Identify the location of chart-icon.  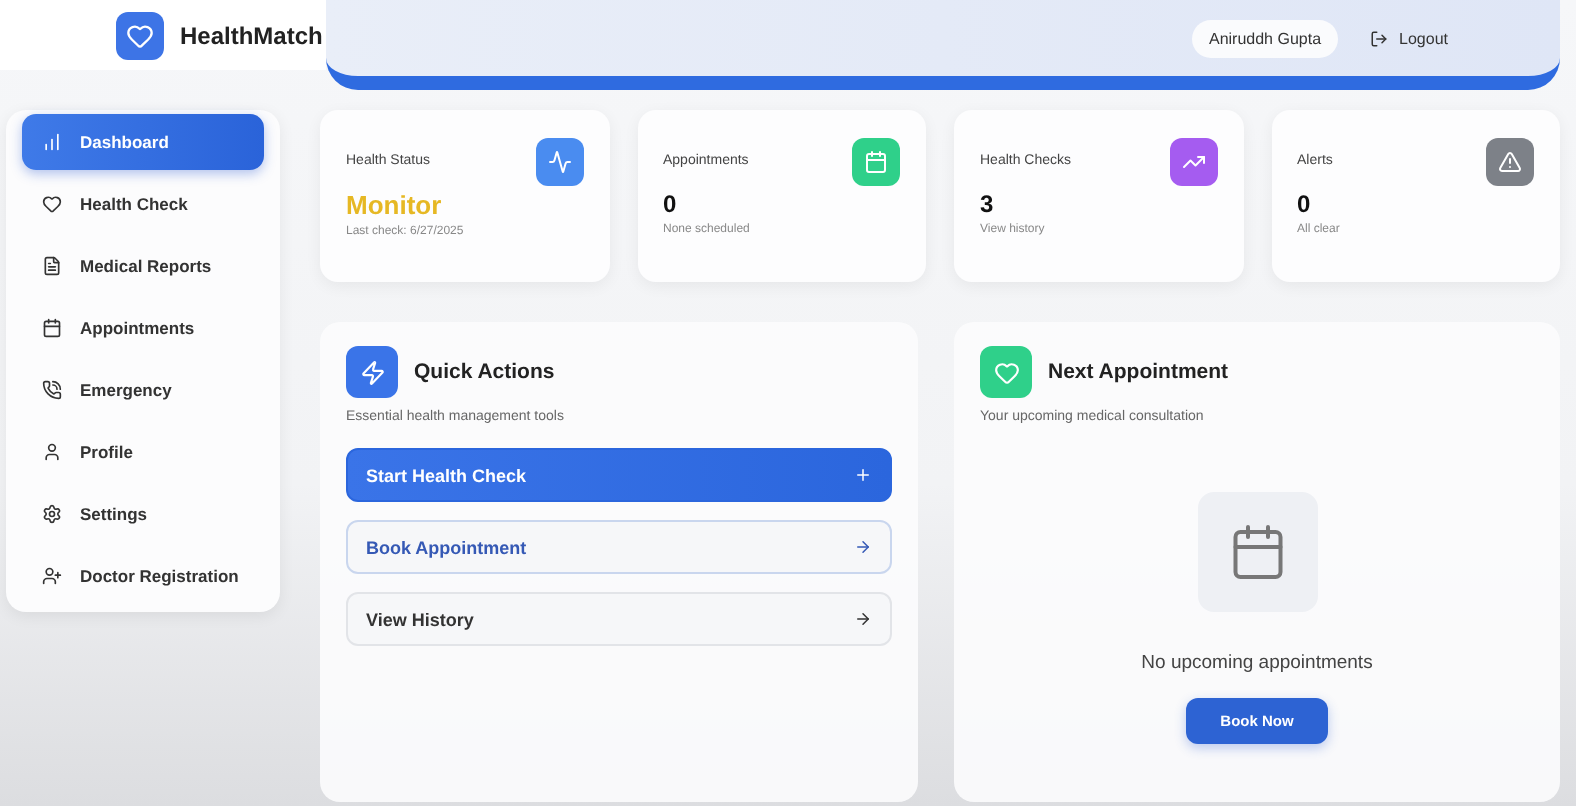
(52, 142).